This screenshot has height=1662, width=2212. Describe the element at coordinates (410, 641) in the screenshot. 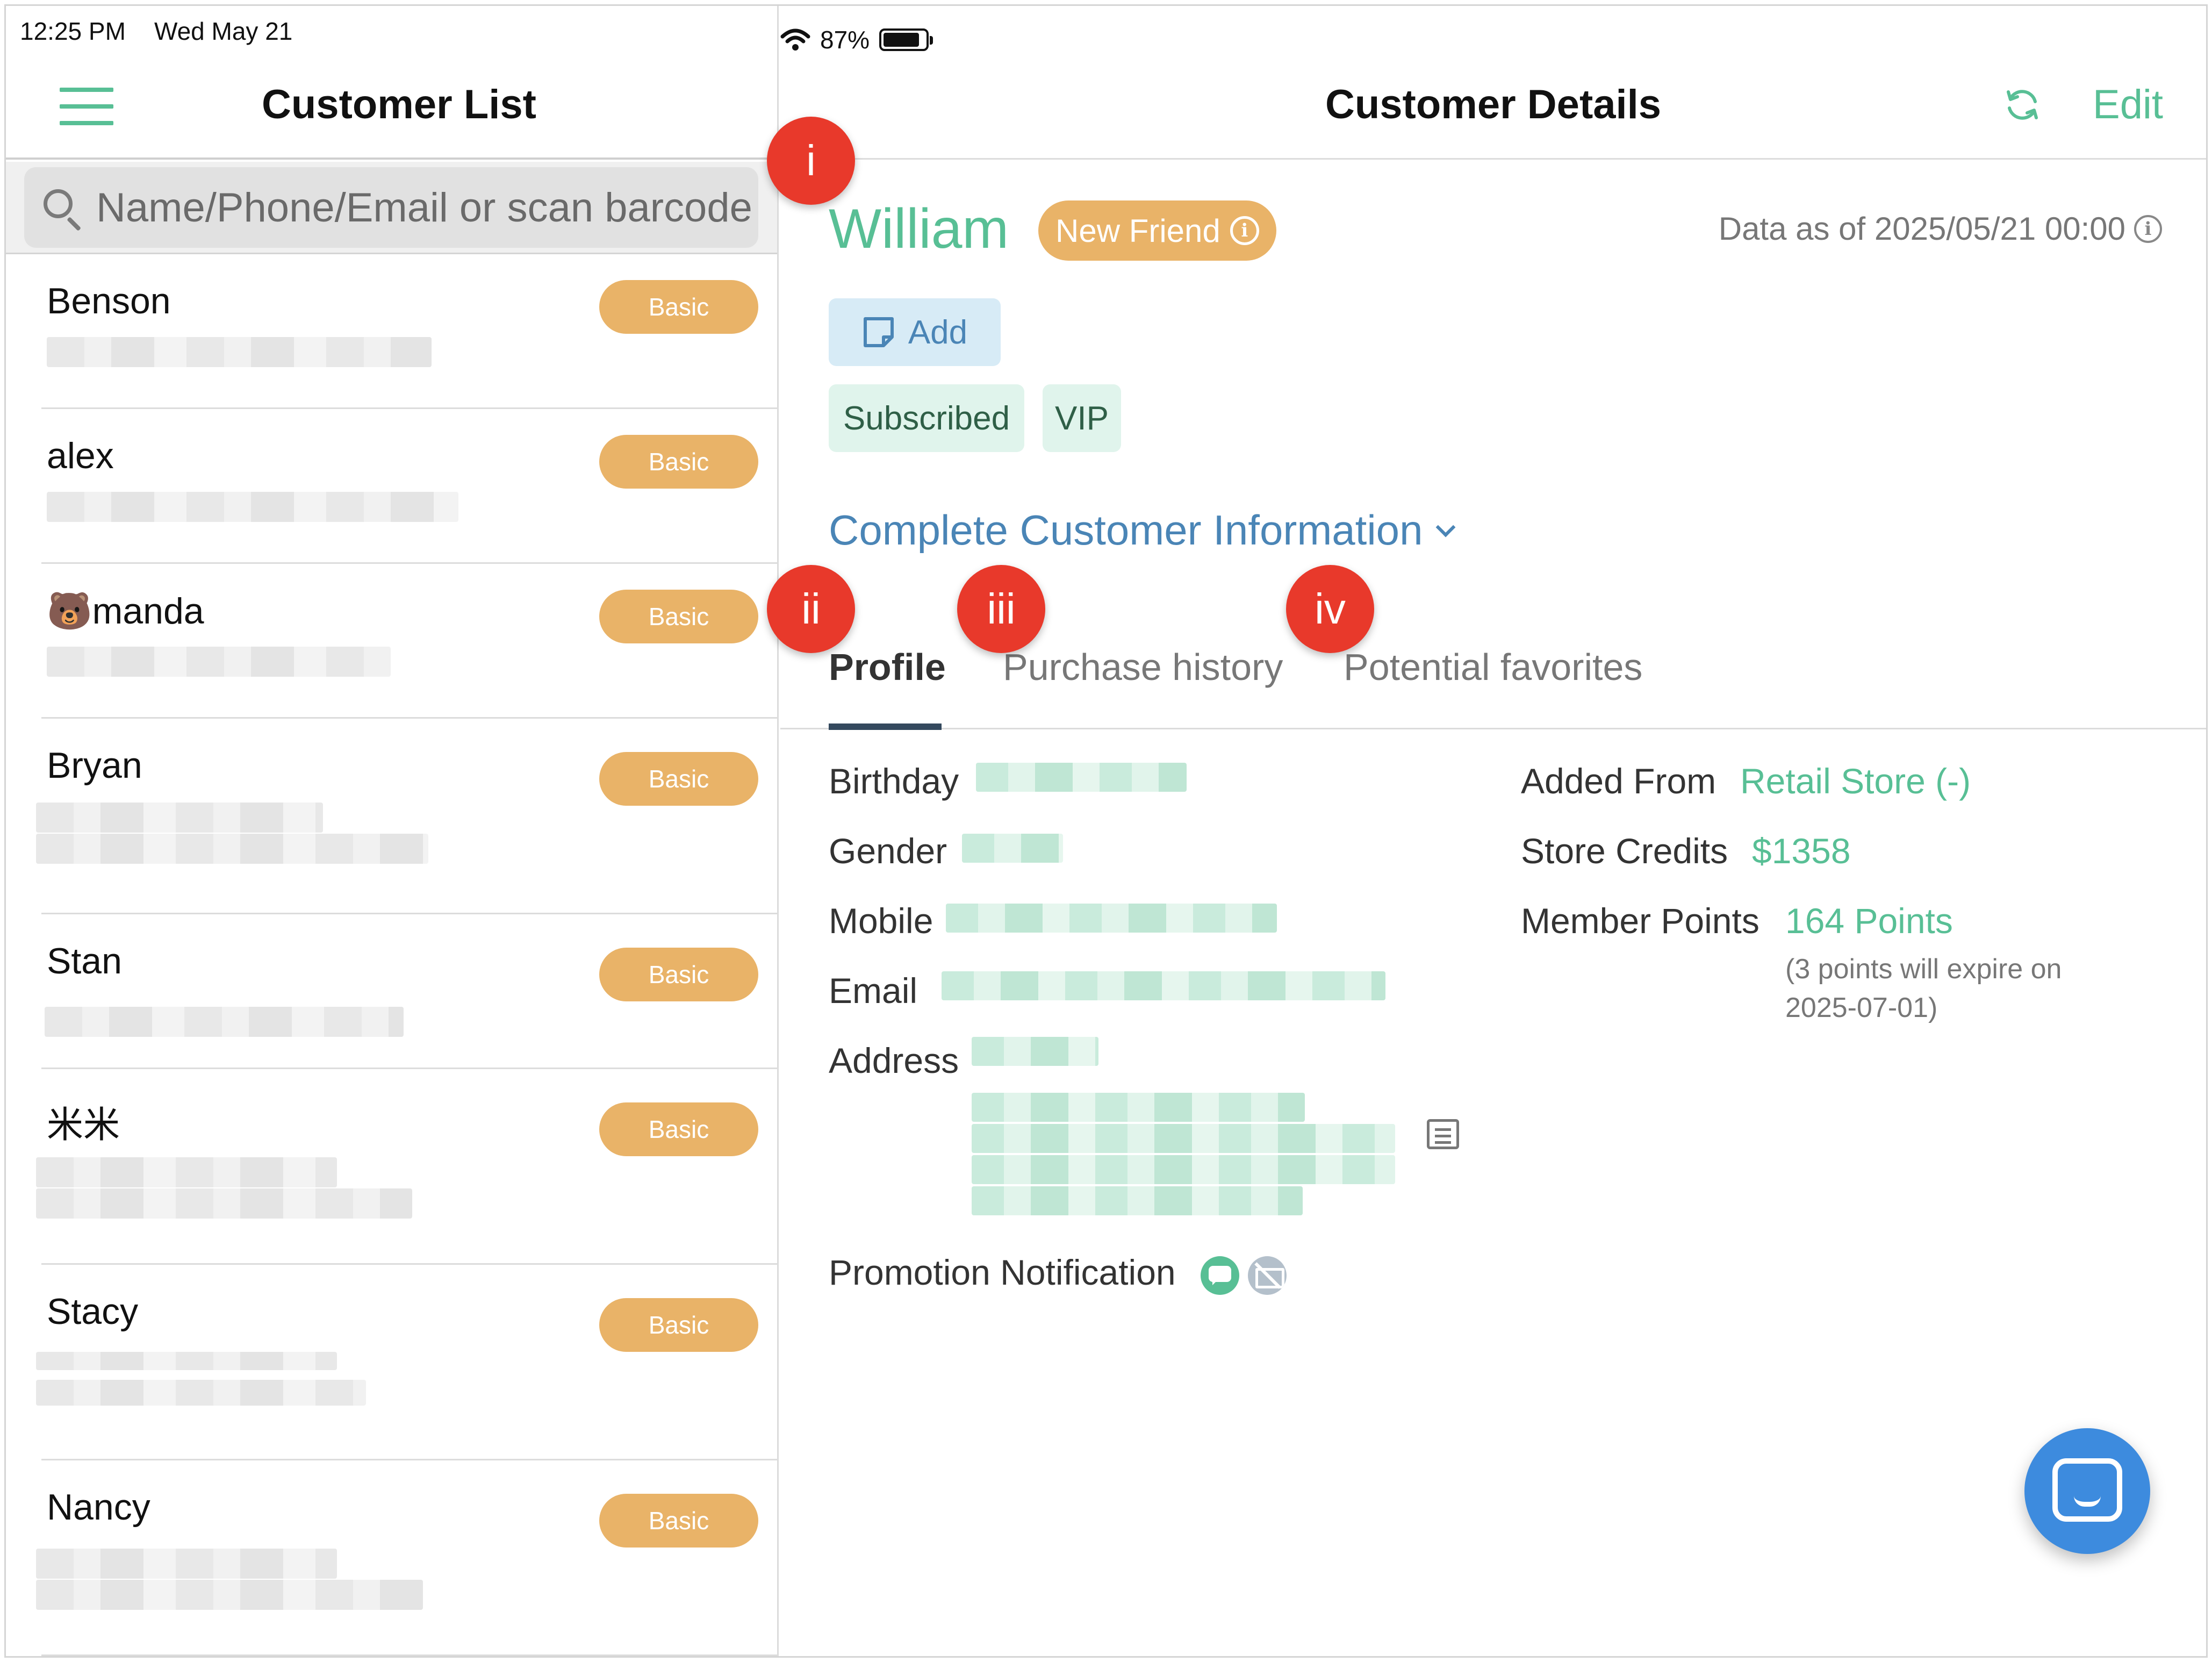

I see `customer-row-manda: 🐻manda Basic` at that location.